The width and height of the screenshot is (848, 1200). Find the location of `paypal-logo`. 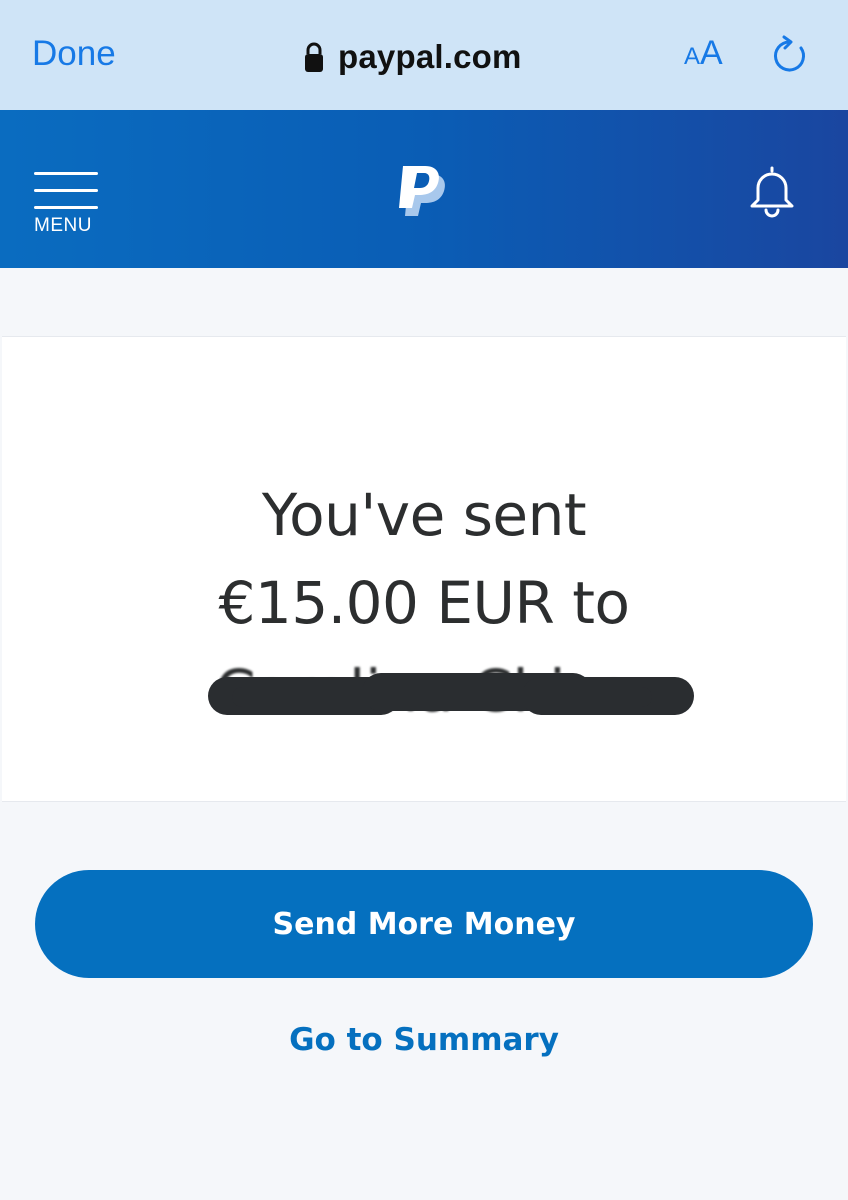

paypal-logo is located at coordinates (422, 191).